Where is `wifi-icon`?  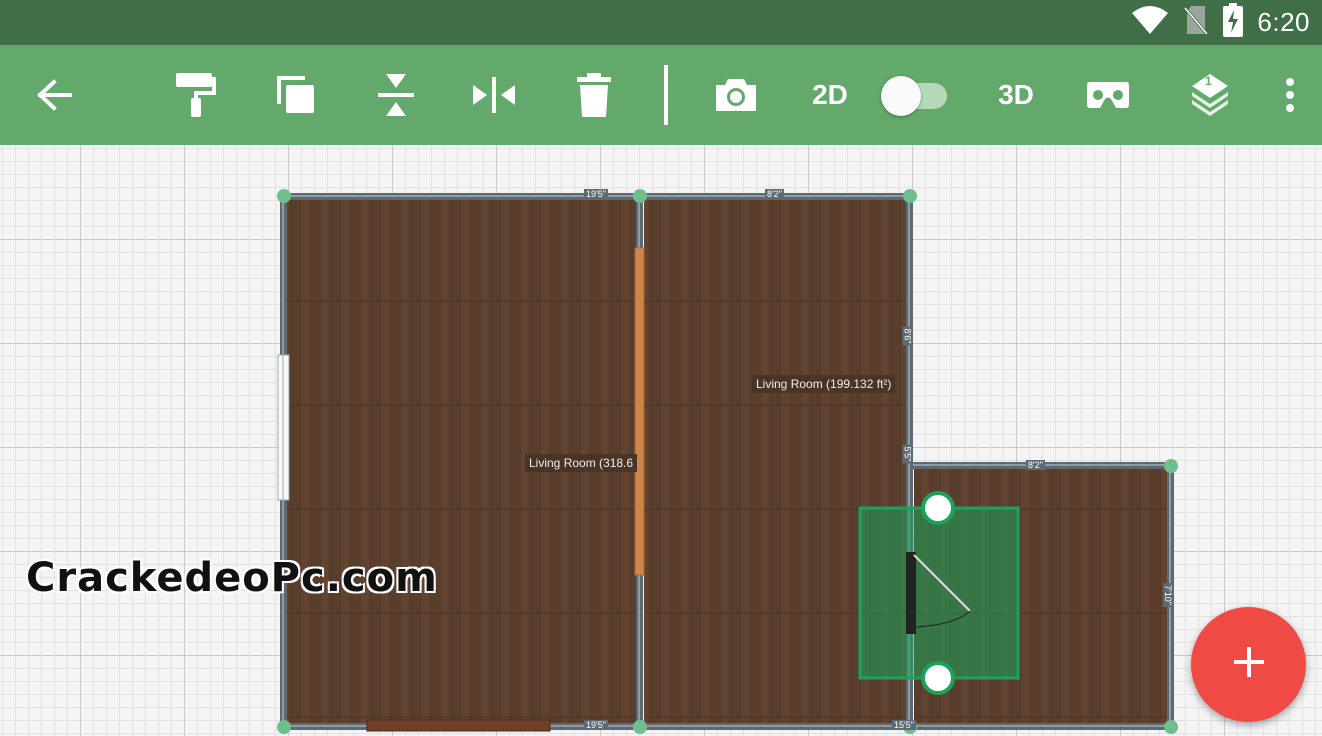
wifi-icon is located at coordinates (1150, 22).